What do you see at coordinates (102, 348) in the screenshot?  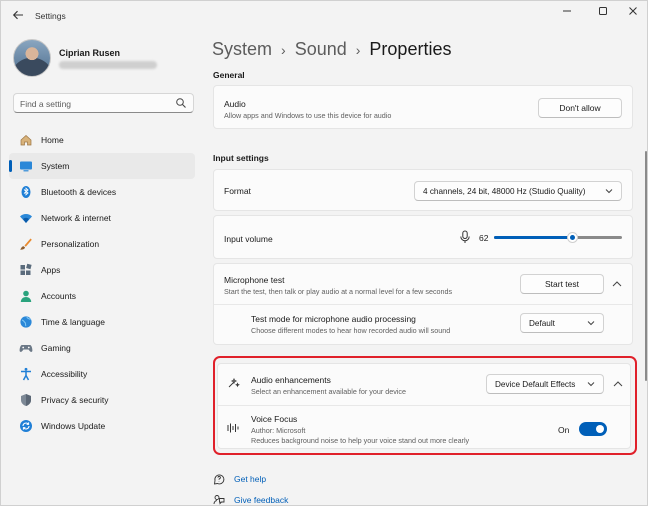 I see `sidebar-item-gaming: Gaming` at bounding box center [102, 348].